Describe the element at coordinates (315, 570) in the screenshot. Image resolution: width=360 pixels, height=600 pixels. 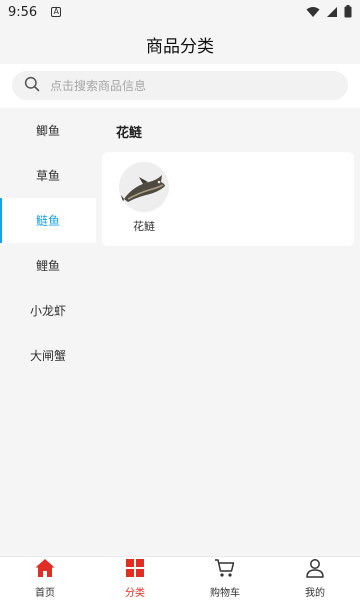
I see `user-icon` at that location.